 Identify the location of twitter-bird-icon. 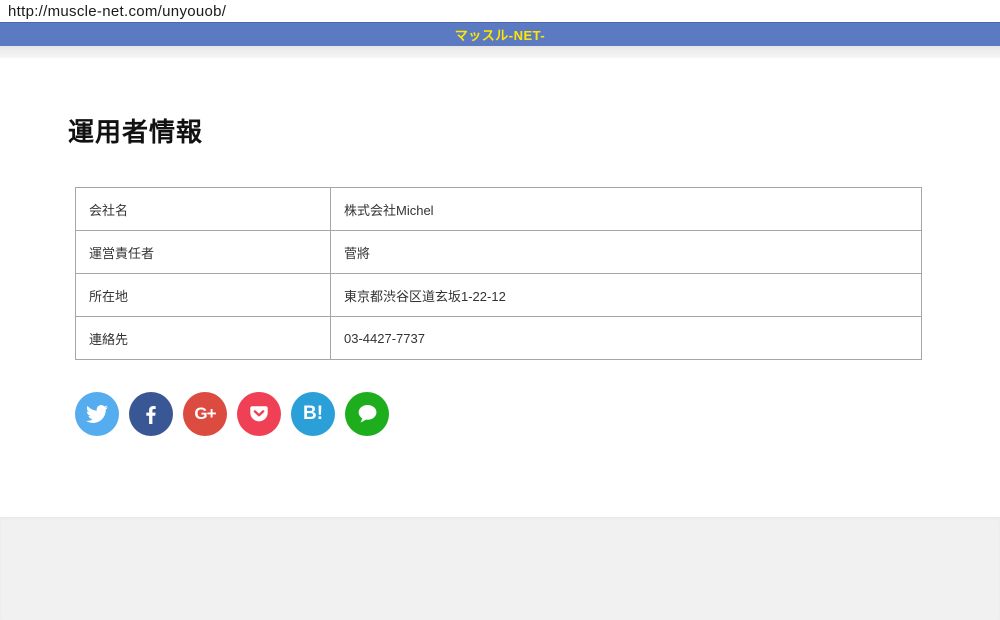
(97, 414).